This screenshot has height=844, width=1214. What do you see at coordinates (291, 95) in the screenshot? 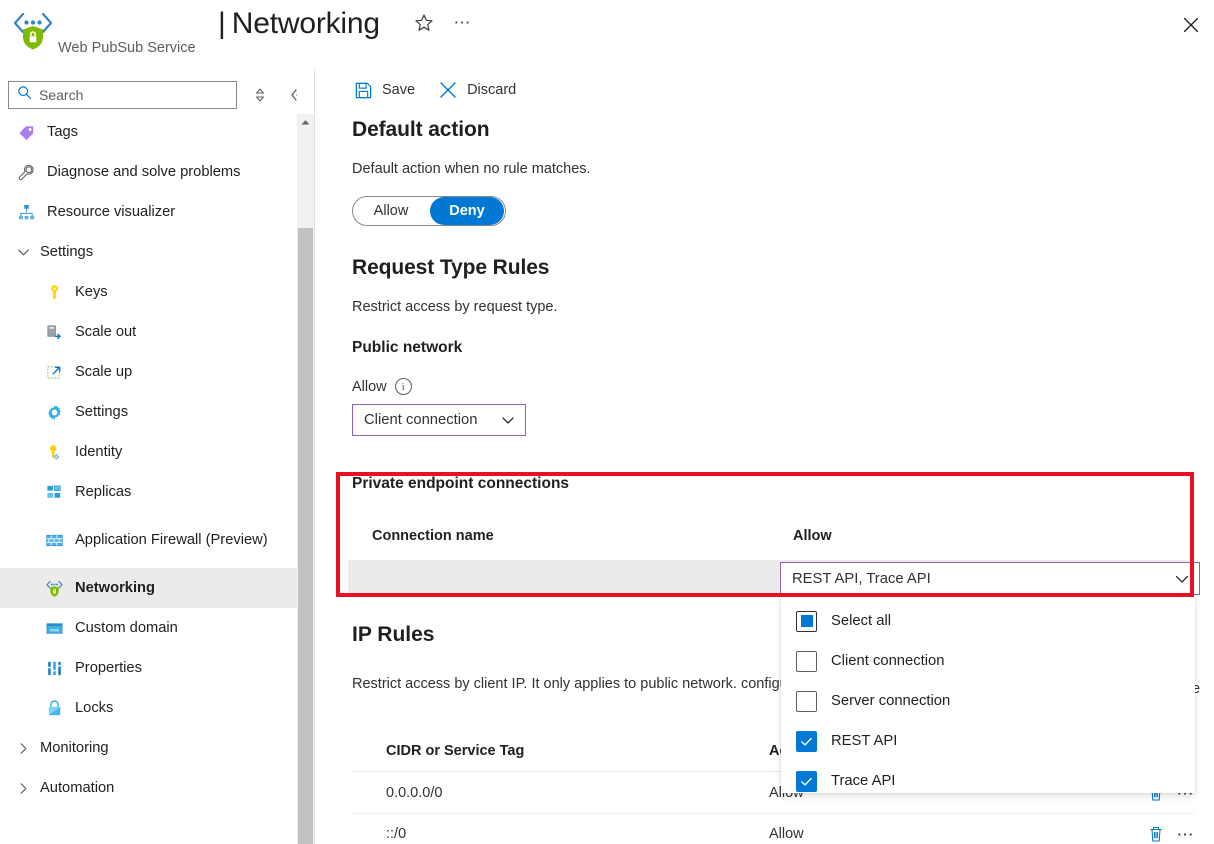
I see `double-chevron-left-icon` at bounding box center [291, 95].